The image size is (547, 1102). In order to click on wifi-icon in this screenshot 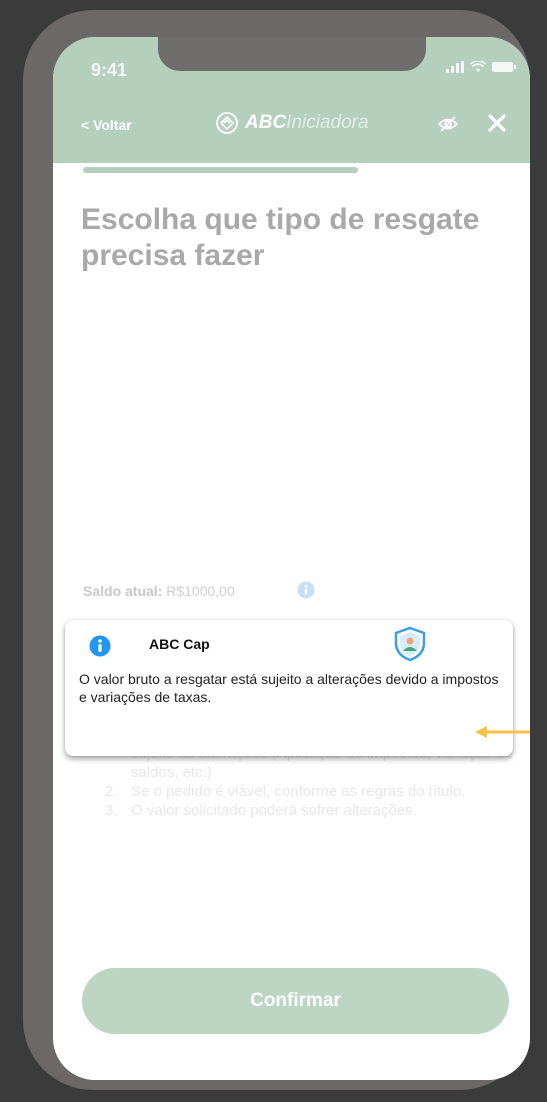, I will do `click(478, 67)`.